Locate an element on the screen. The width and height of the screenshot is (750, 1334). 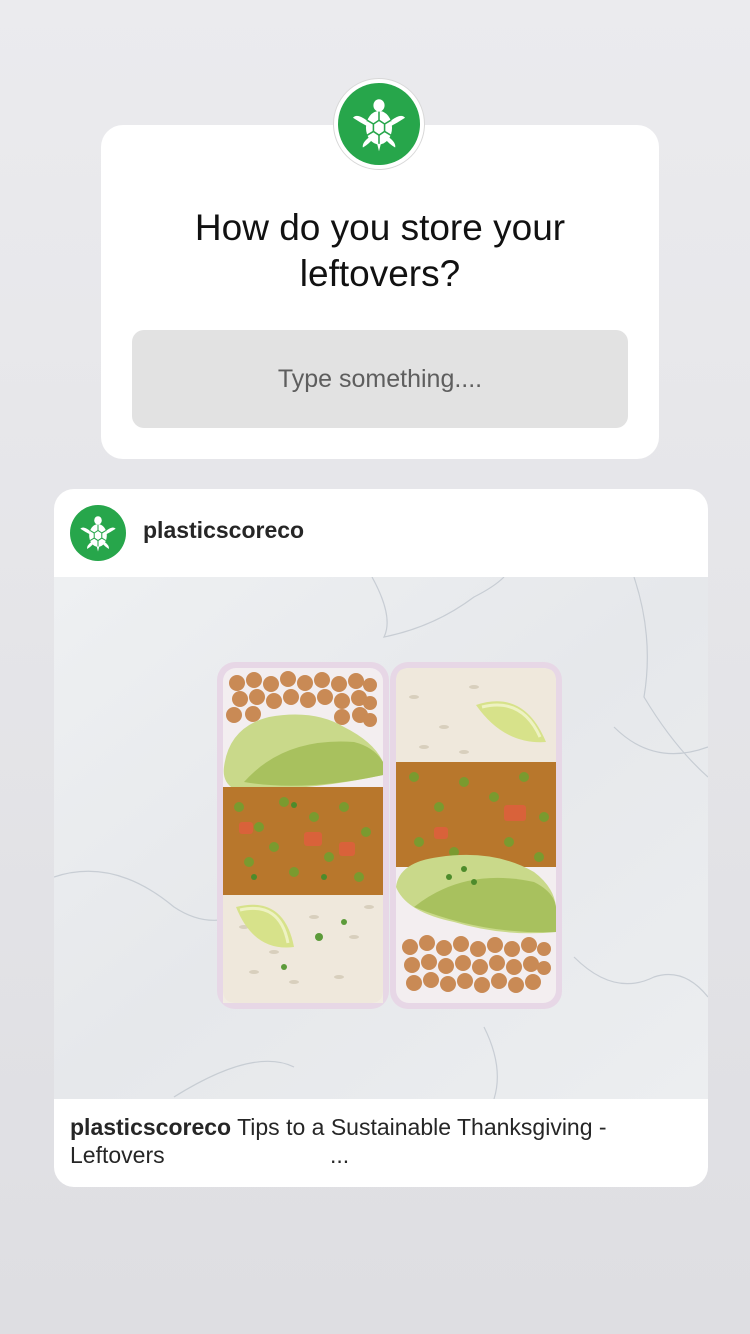
caption-username: plasticscoreco is located at coordinates (150, 1127).